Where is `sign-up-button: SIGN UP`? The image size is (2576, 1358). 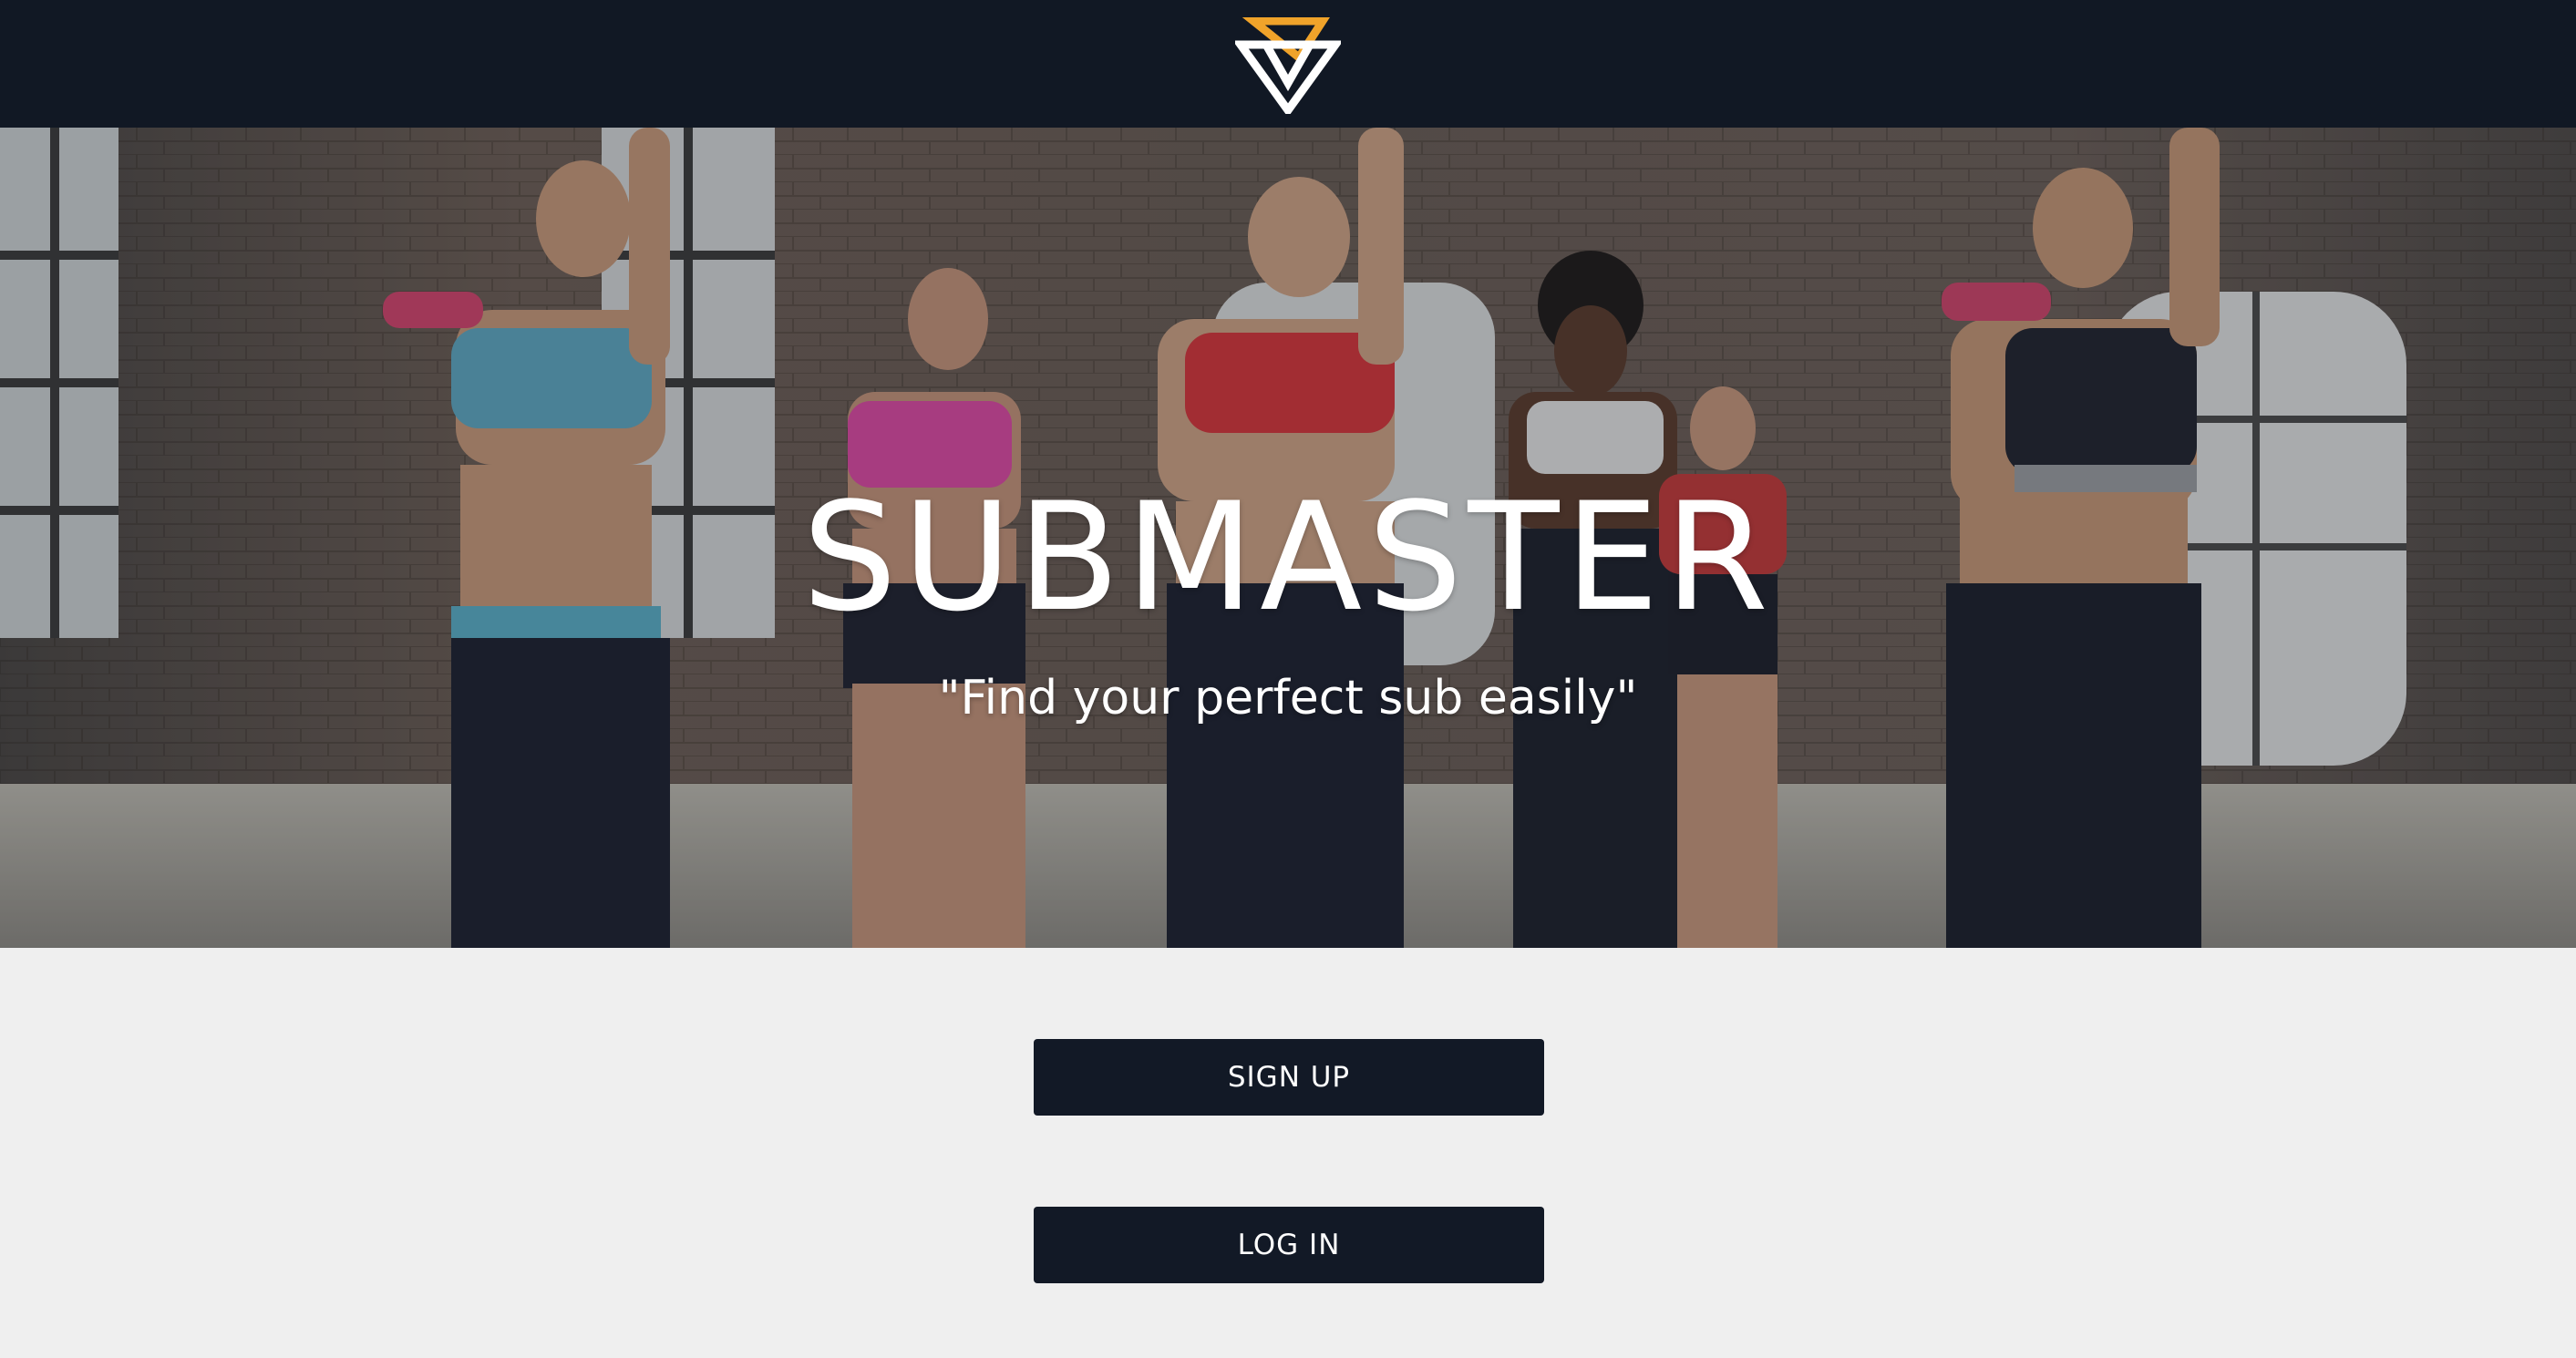 sign-up-button: SIGN UP is located at coordinates (1289, 1077).